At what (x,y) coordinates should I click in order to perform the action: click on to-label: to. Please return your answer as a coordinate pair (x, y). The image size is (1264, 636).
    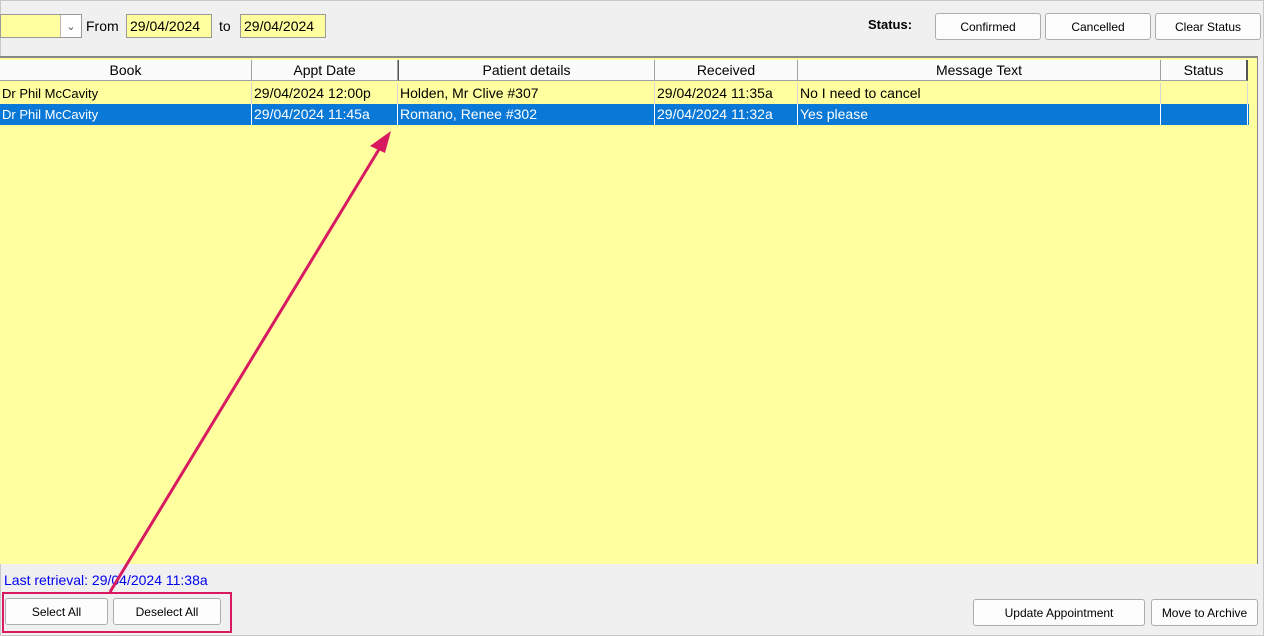
    Looking at the image, I should click on (225, 26).